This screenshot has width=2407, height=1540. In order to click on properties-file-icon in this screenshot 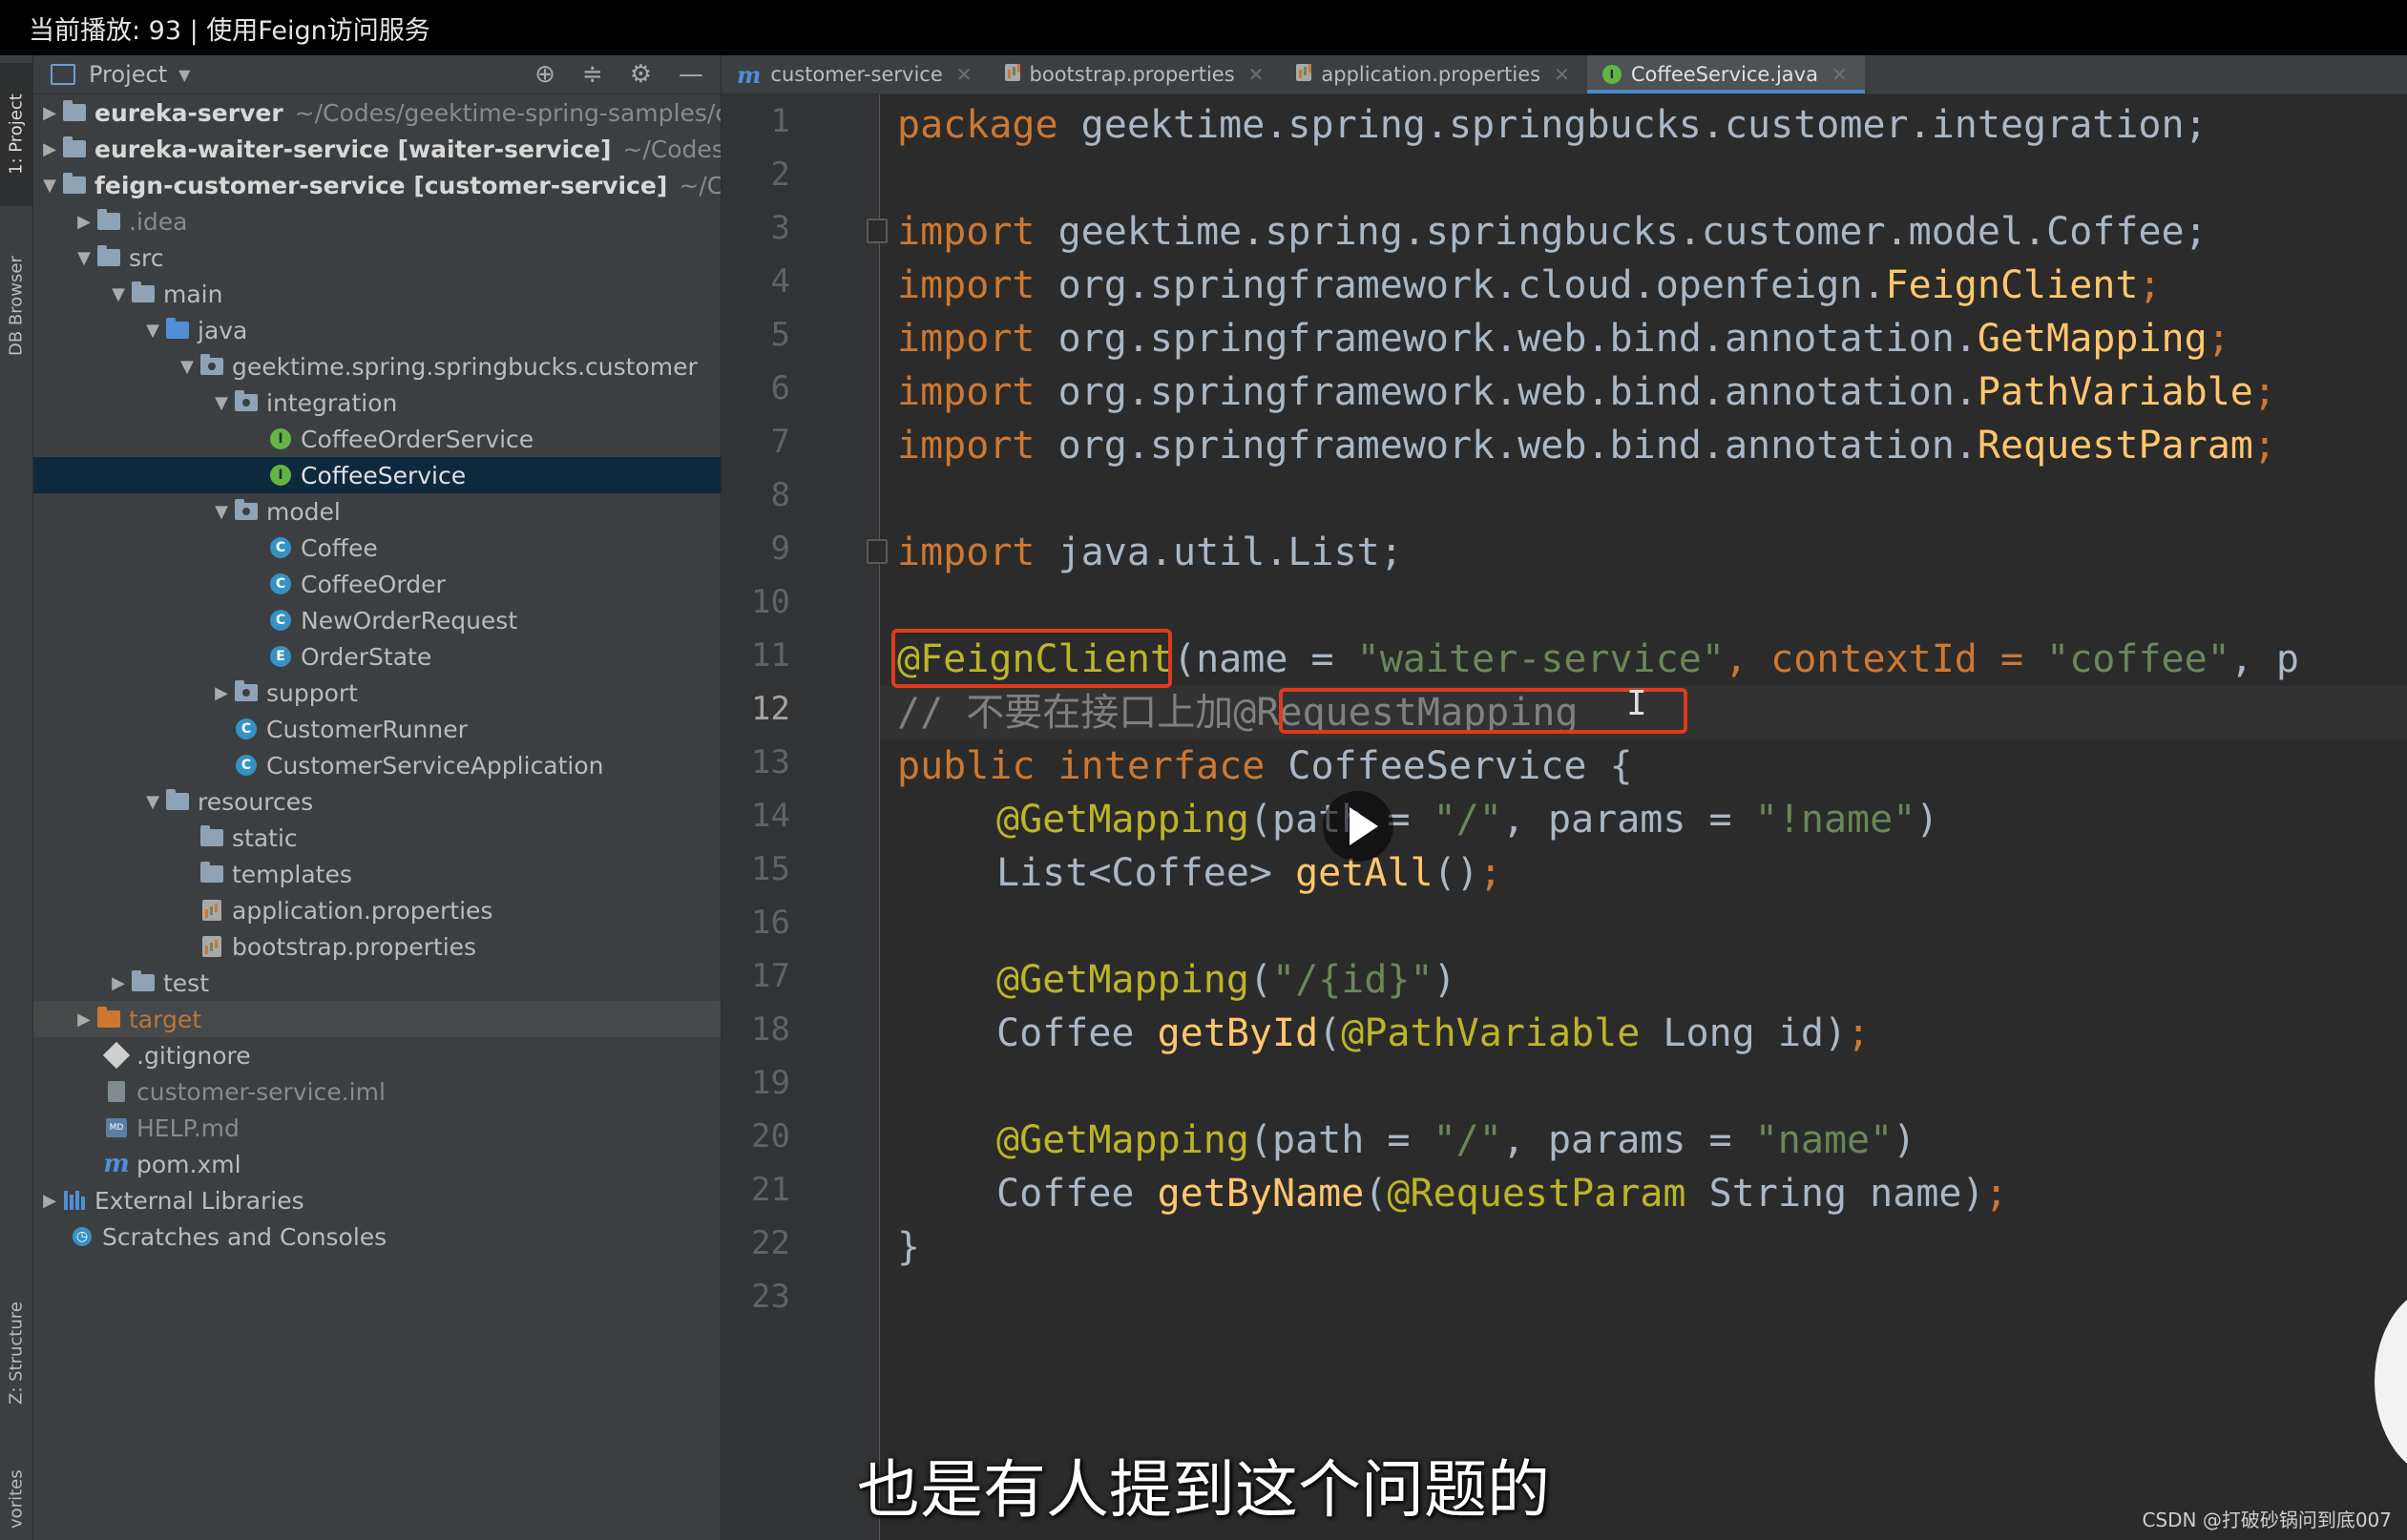, I will do `click(1012, 74)`.